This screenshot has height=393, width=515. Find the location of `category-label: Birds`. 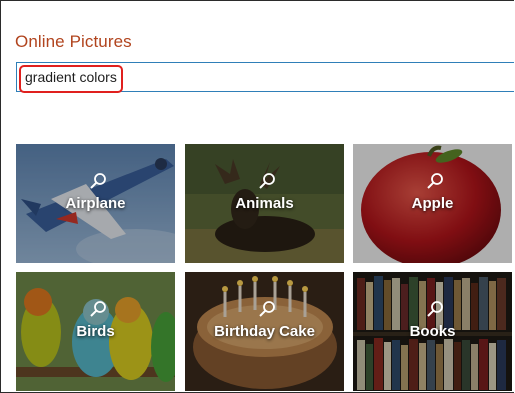

category-label: Birds is located at coordinates (95, 331).